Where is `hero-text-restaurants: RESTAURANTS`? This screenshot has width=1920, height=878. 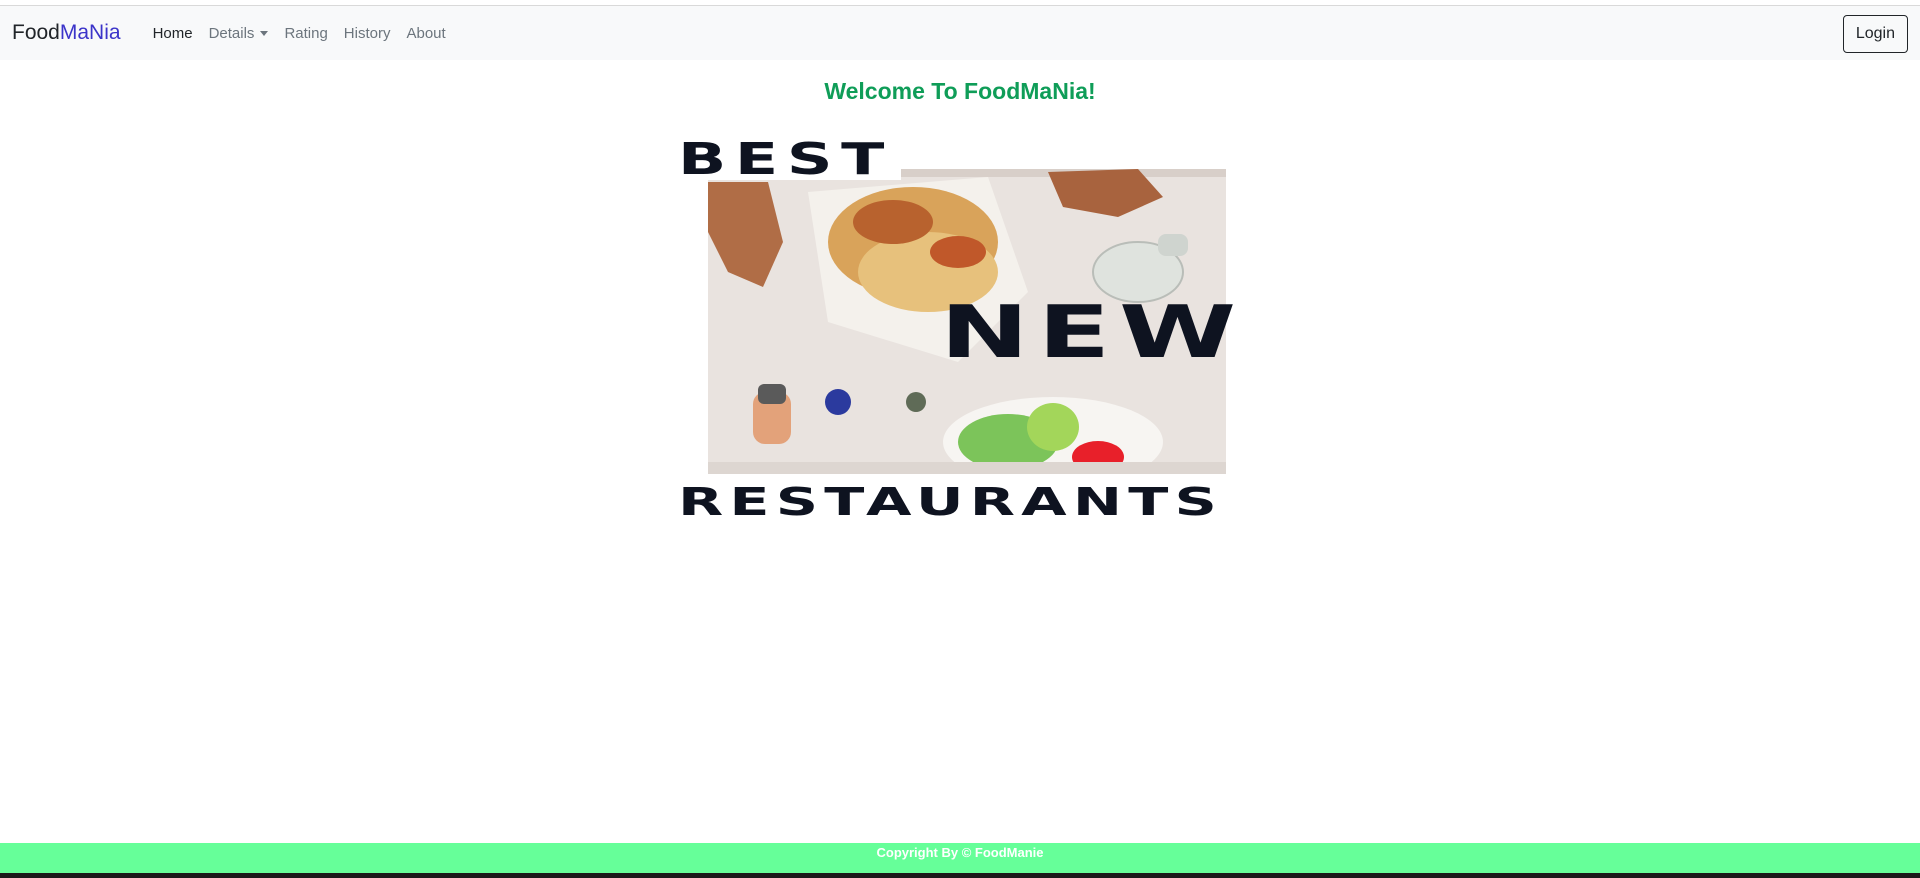
hero-text-restaurants: RESTAURANTS is located at coordinates (950, 502).